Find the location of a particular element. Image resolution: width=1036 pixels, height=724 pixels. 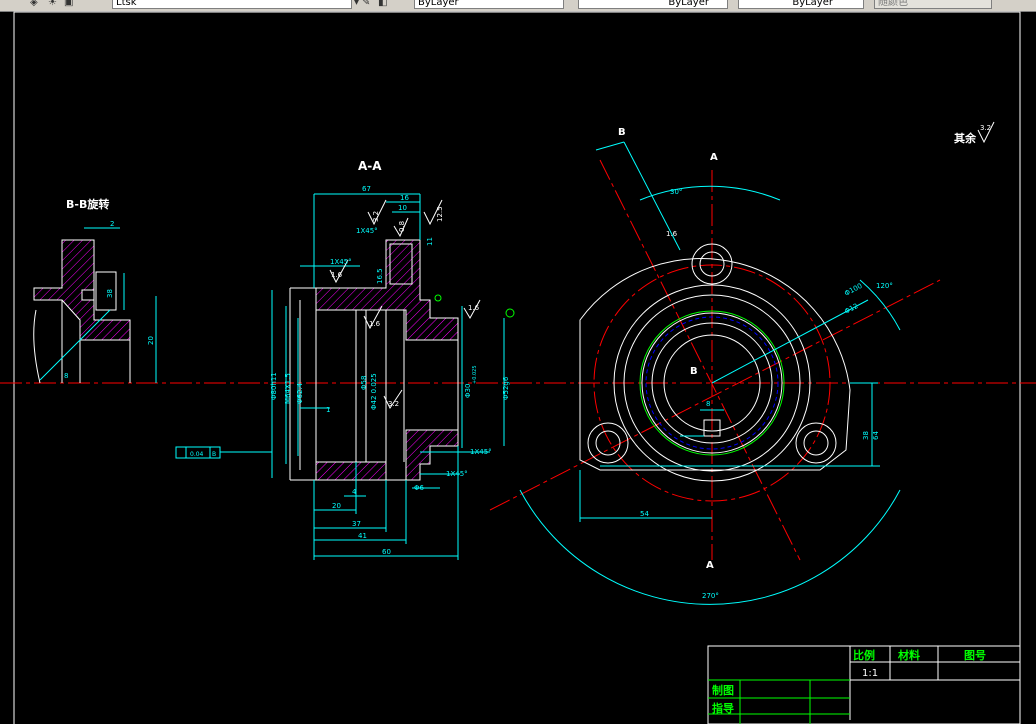

roughness-front-16: 1.6 is located at coordinates (672, 234).